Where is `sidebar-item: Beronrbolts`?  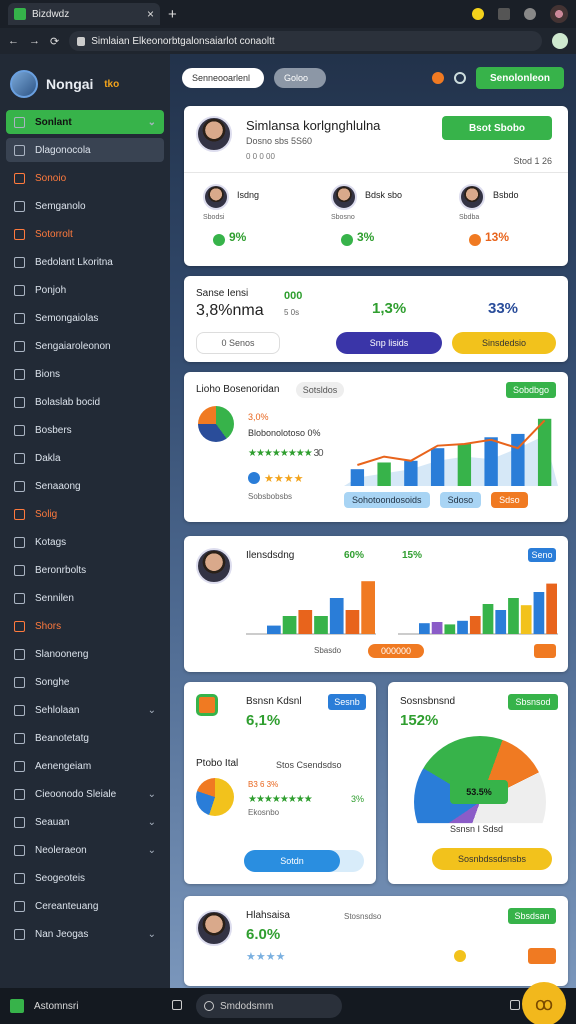 sidebar-item: Beronrbolts is located at coordinates (85, 570).